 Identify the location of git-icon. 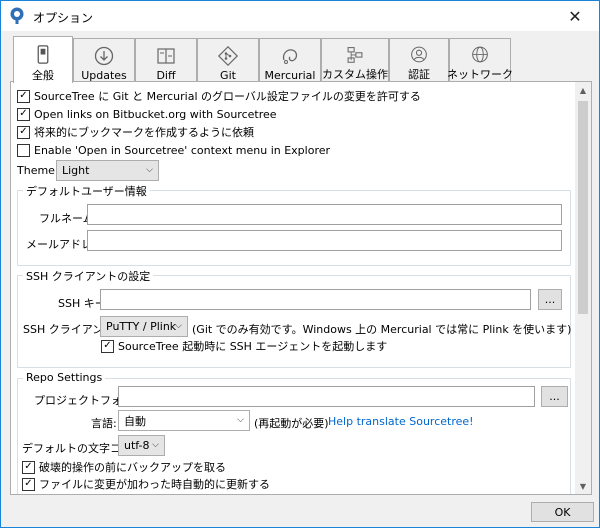
(228, 56).